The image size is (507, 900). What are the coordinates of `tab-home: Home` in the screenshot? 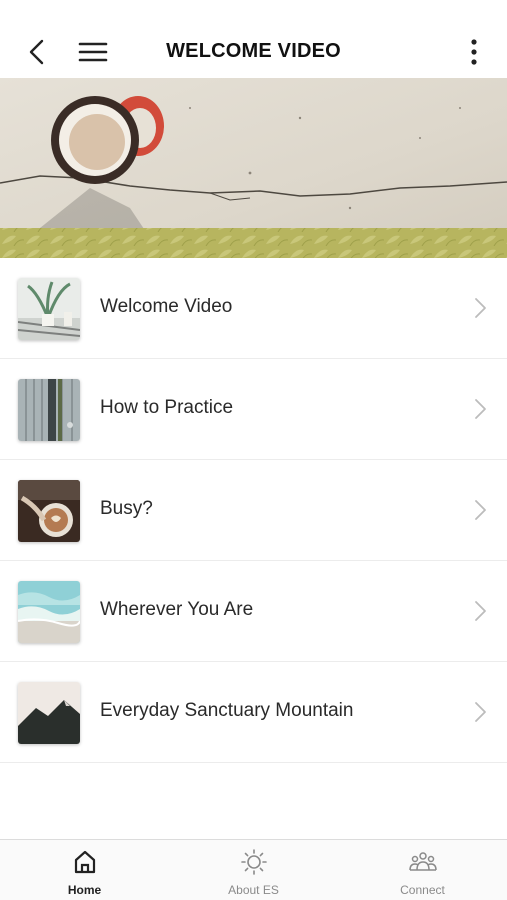 It's located at (84, 870).